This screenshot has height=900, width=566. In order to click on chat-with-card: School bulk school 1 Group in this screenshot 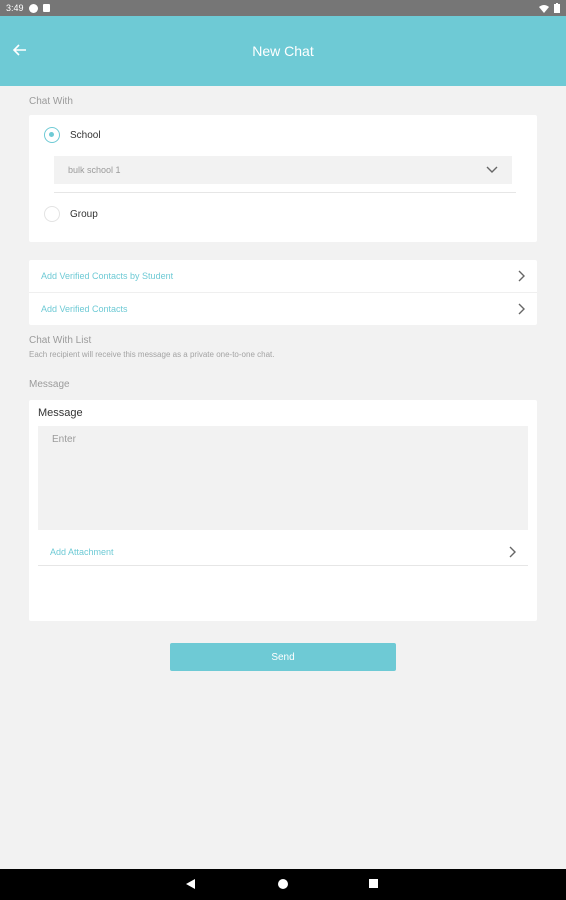, I will do `click(283, 178)`.